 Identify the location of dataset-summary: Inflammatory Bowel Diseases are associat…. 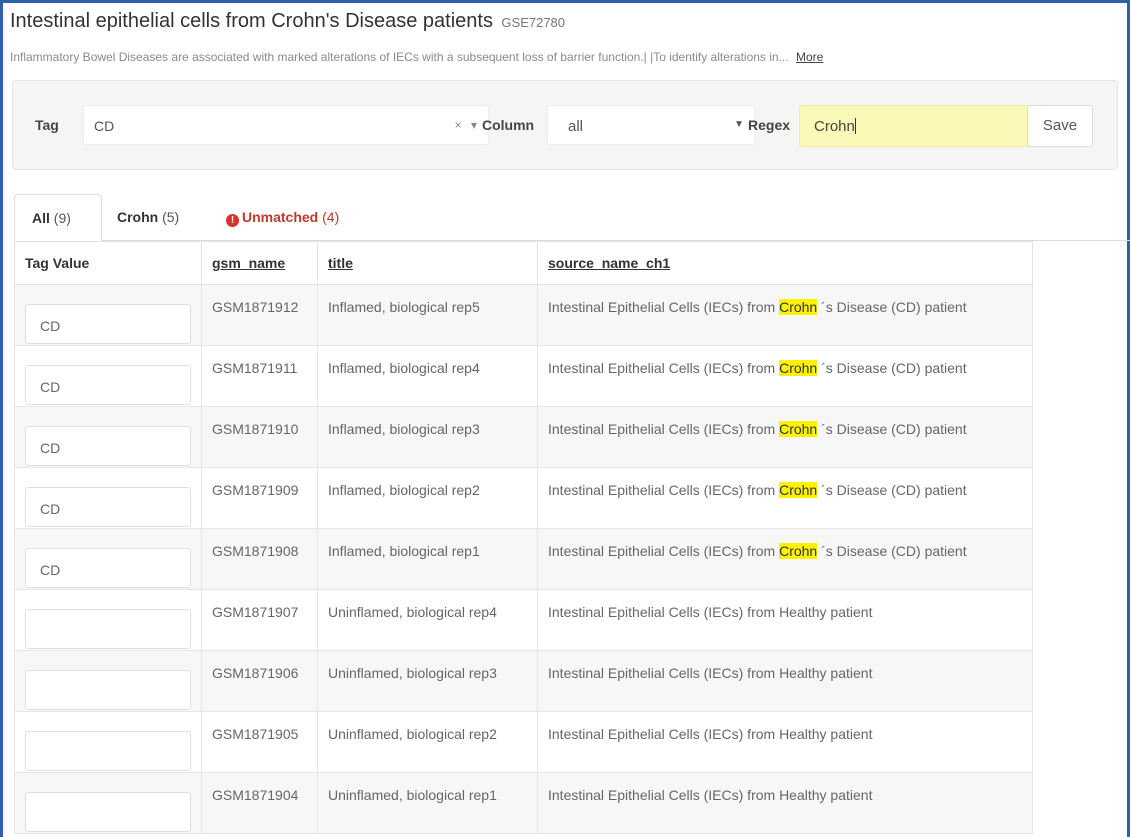
(416, 57).